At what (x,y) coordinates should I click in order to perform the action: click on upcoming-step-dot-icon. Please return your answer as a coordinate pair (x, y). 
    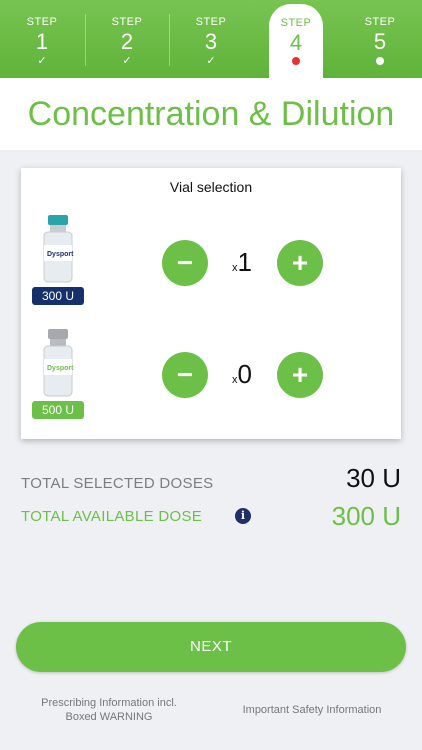
    Looking at the image, I should click on (380, 61).